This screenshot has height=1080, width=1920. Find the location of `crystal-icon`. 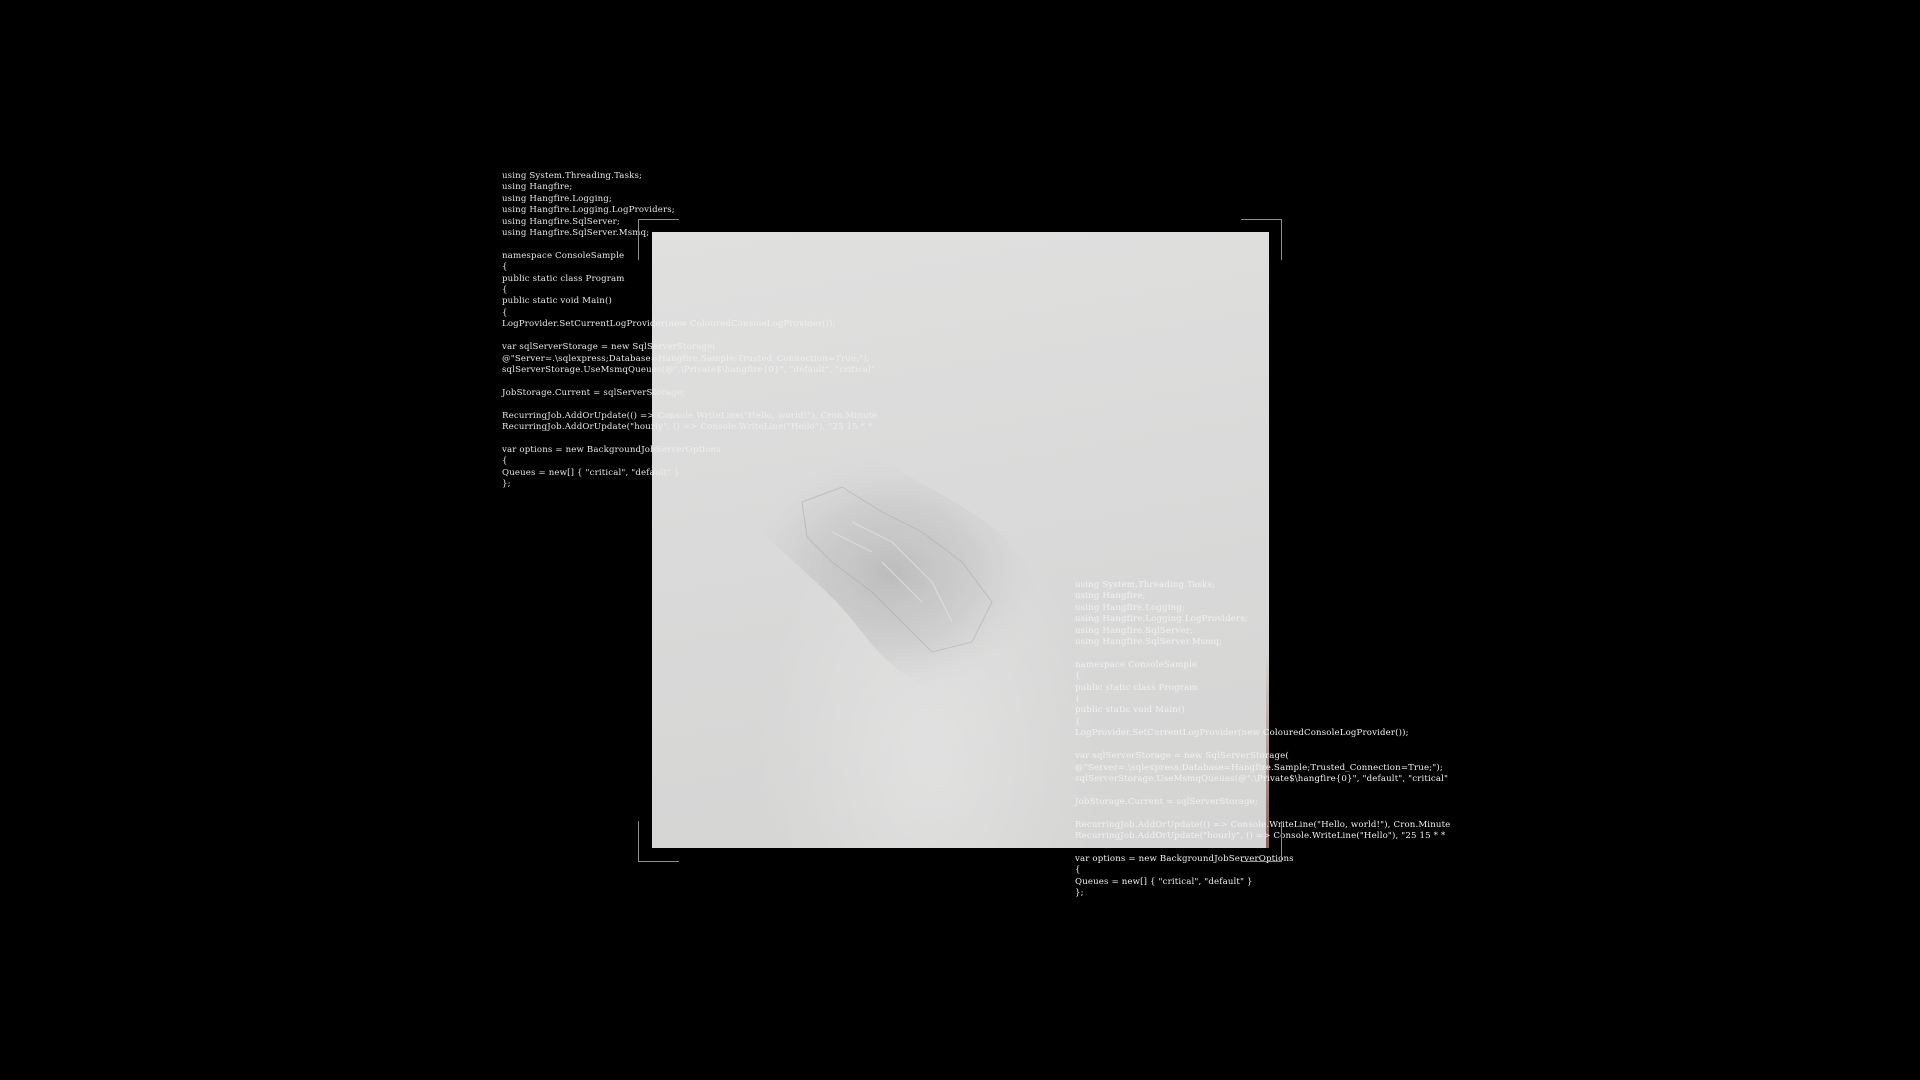

crystal-icon is located at coordinates (891, 573).